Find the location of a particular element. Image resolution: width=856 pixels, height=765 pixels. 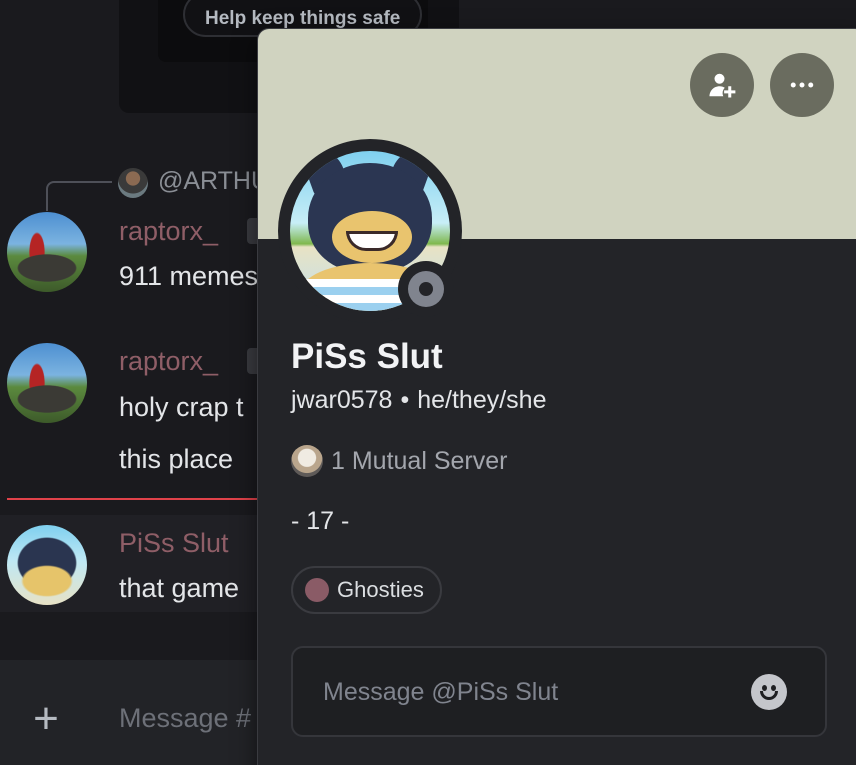

status-indicator is located at coordinates (426, 289).